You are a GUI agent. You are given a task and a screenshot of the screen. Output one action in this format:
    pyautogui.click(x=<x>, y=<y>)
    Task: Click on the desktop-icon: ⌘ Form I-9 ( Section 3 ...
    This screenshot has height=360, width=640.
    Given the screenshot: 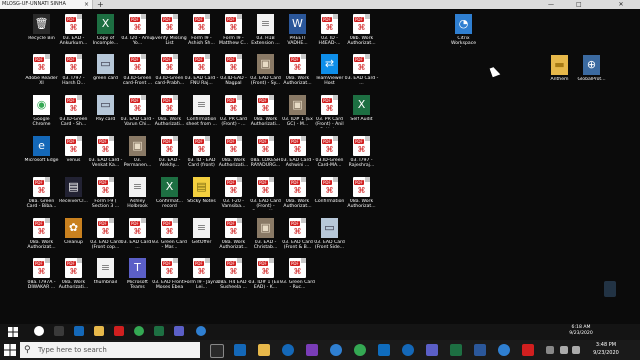 What is the action you would take?
    pyautogui.click(x=105, y=198)
    